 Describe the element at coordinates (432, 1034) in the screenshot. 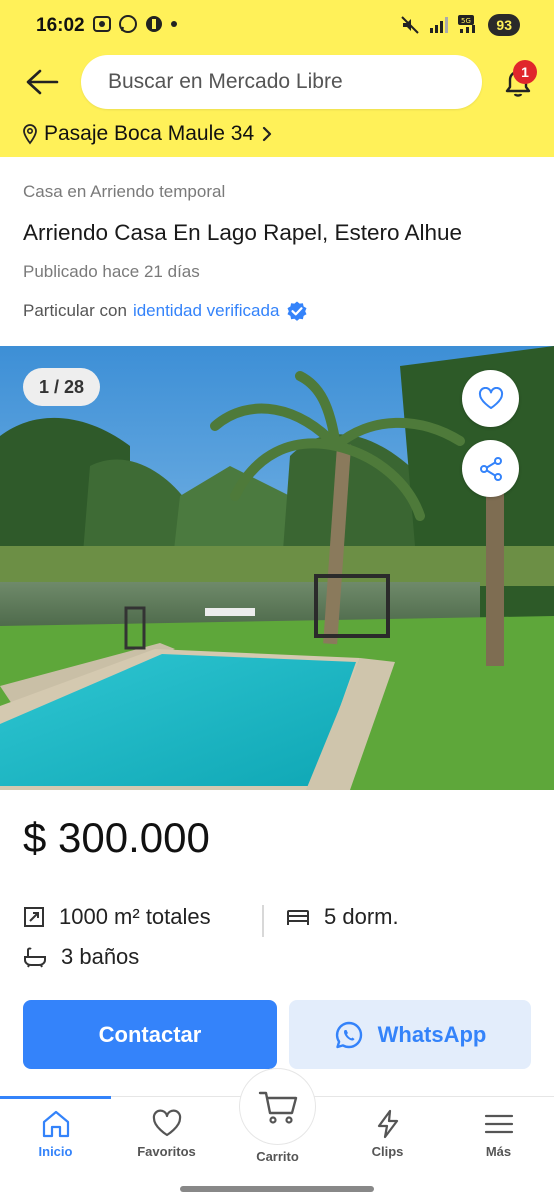

I see `whatsapp-label: WhatsApp` at that location.